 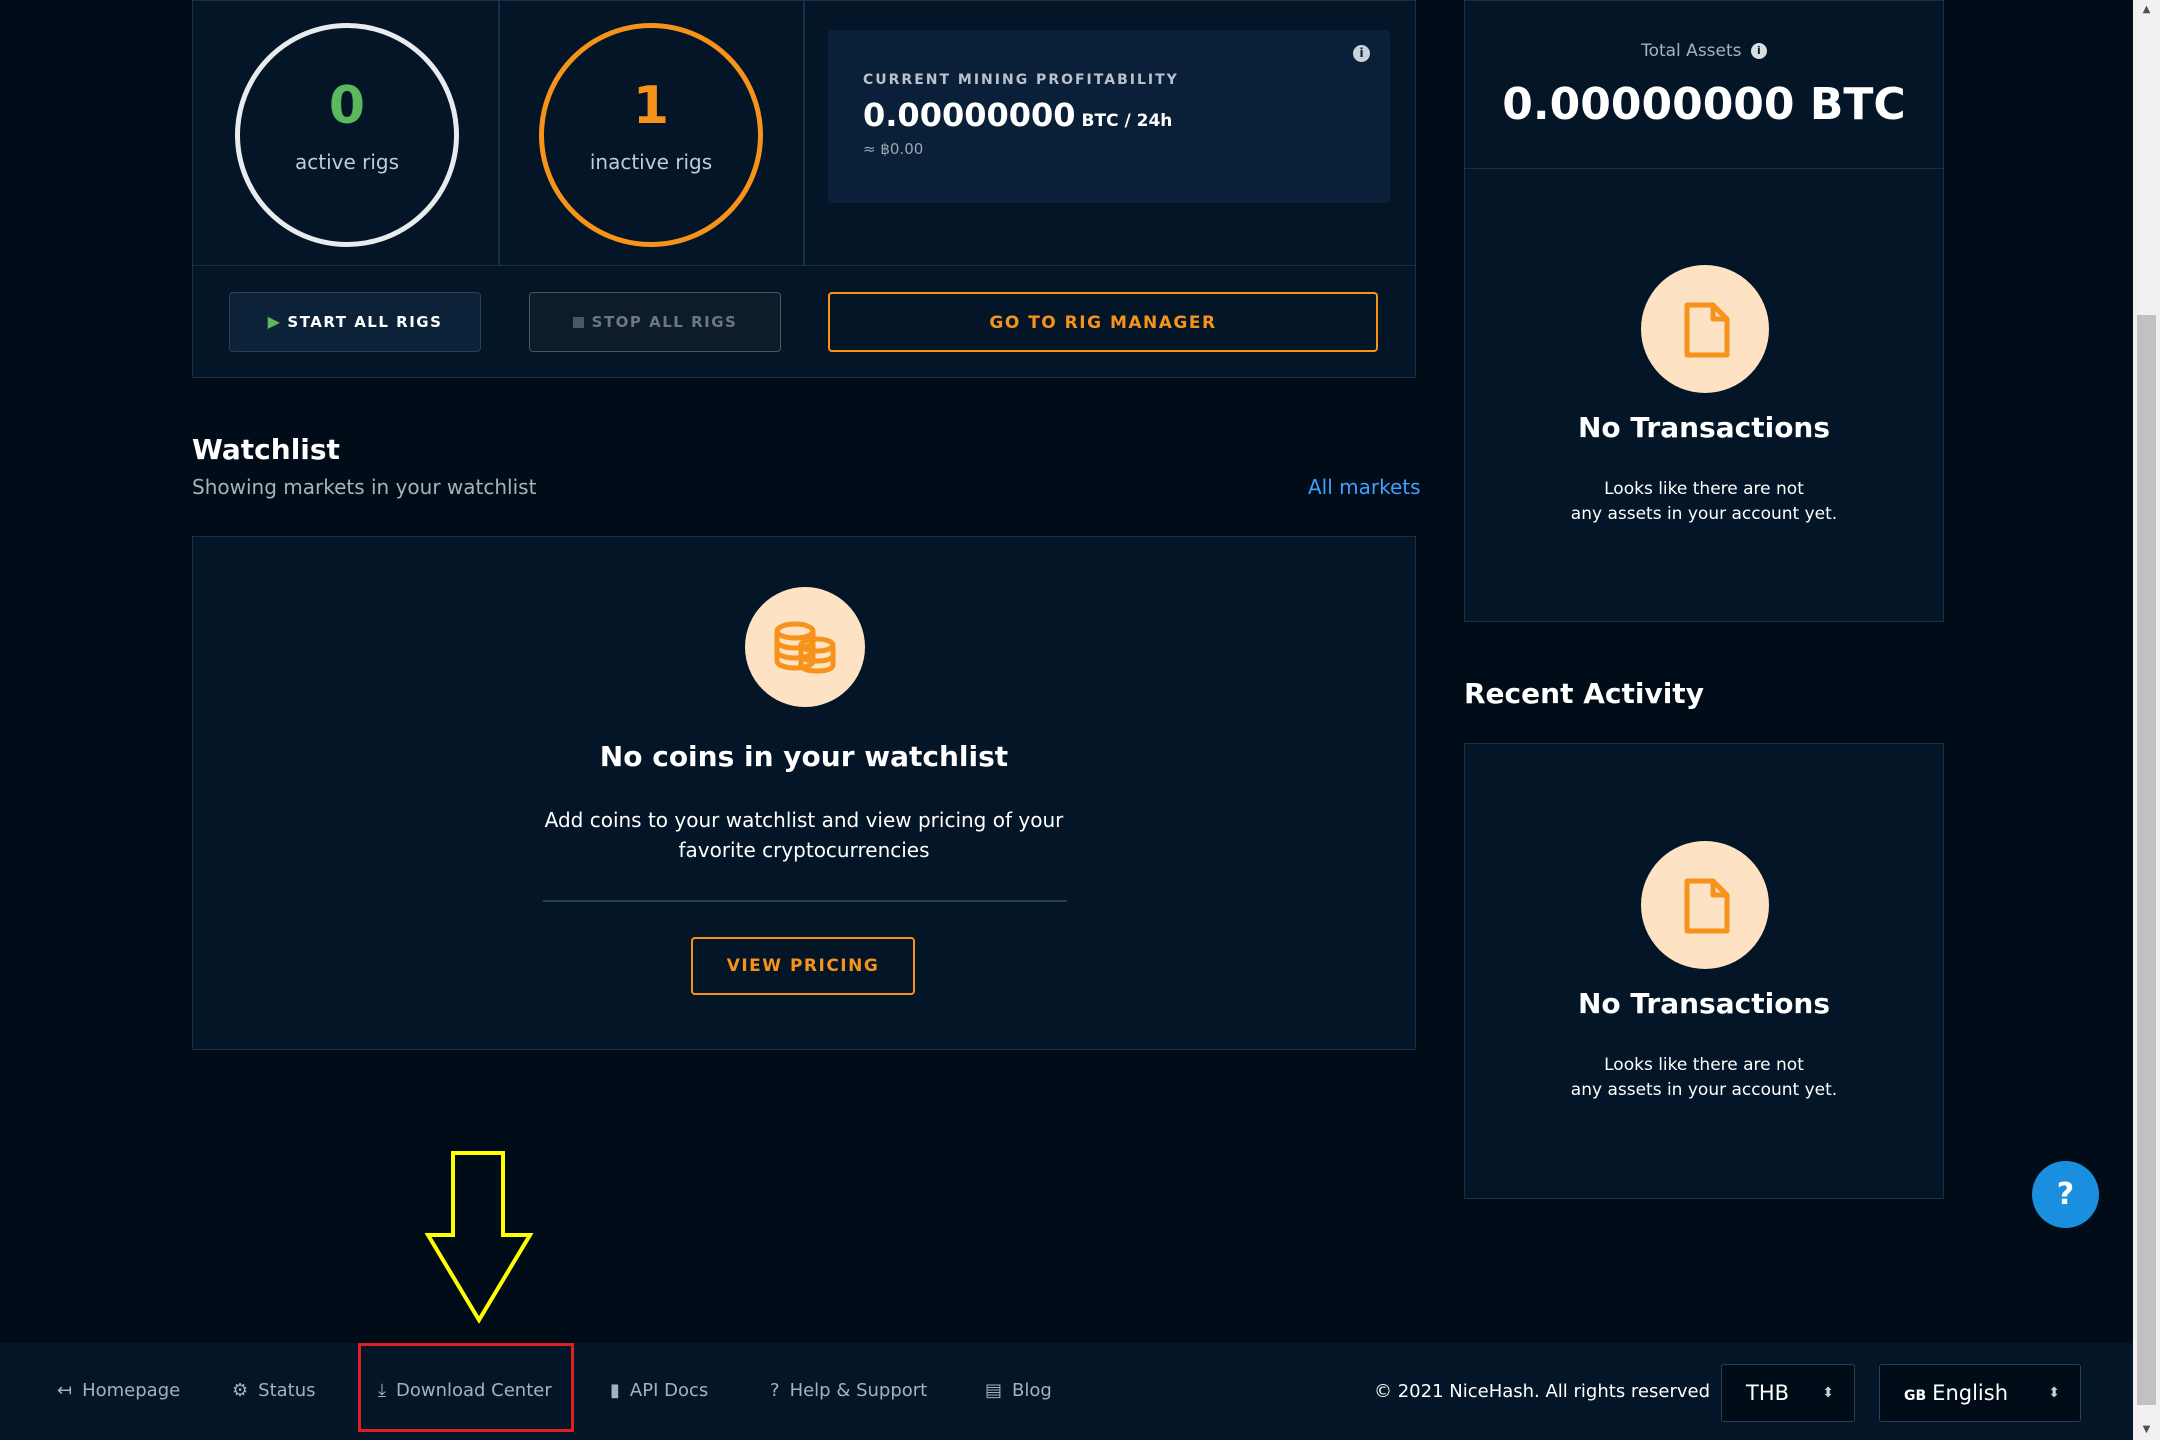 I want to click on scroll-up-icon: ▲, so click(x=2146, y=9).